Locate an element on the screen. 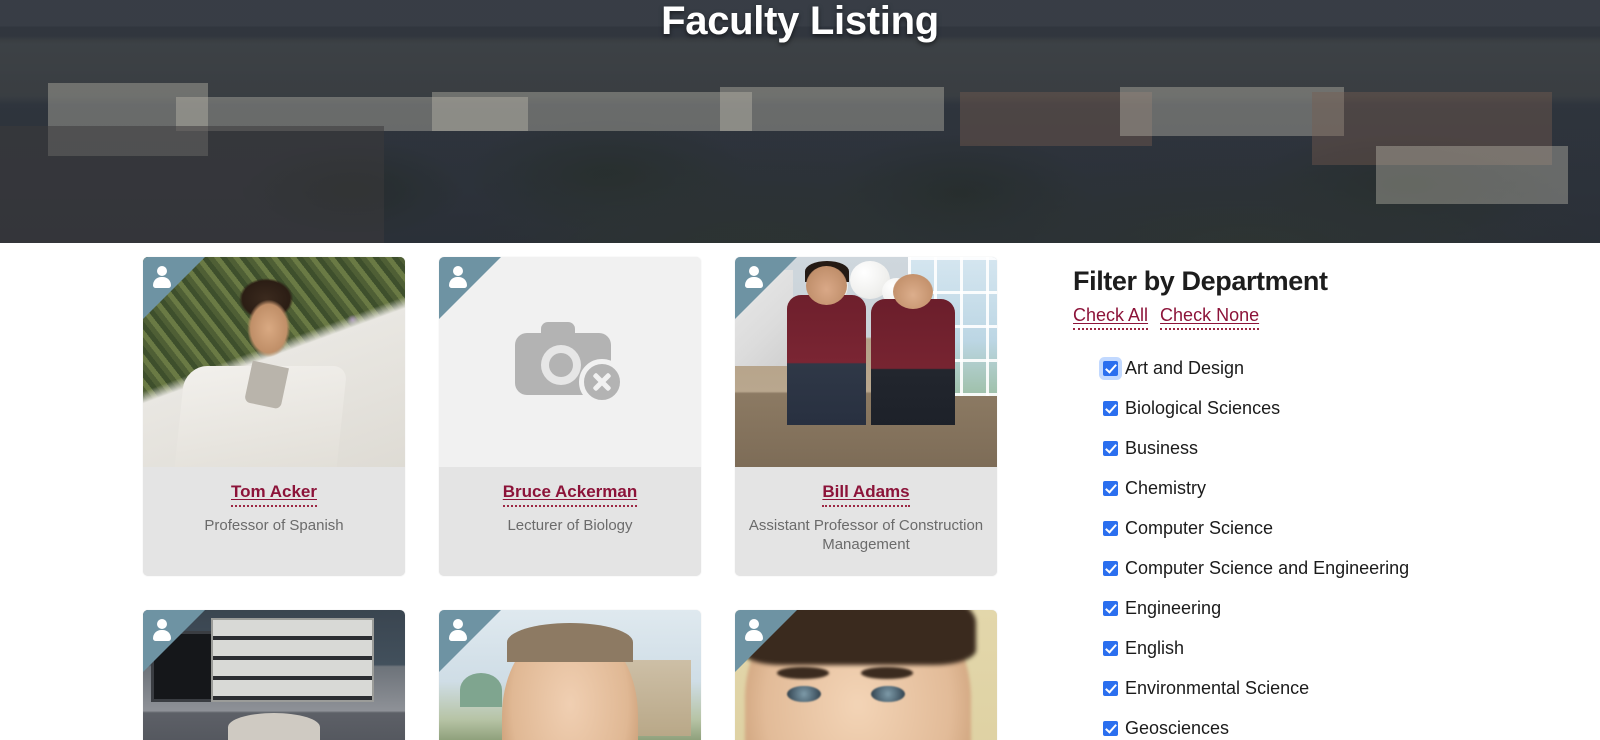  department-filter-item: Computer Science and Engineering is located at coordinates (1288, 568).